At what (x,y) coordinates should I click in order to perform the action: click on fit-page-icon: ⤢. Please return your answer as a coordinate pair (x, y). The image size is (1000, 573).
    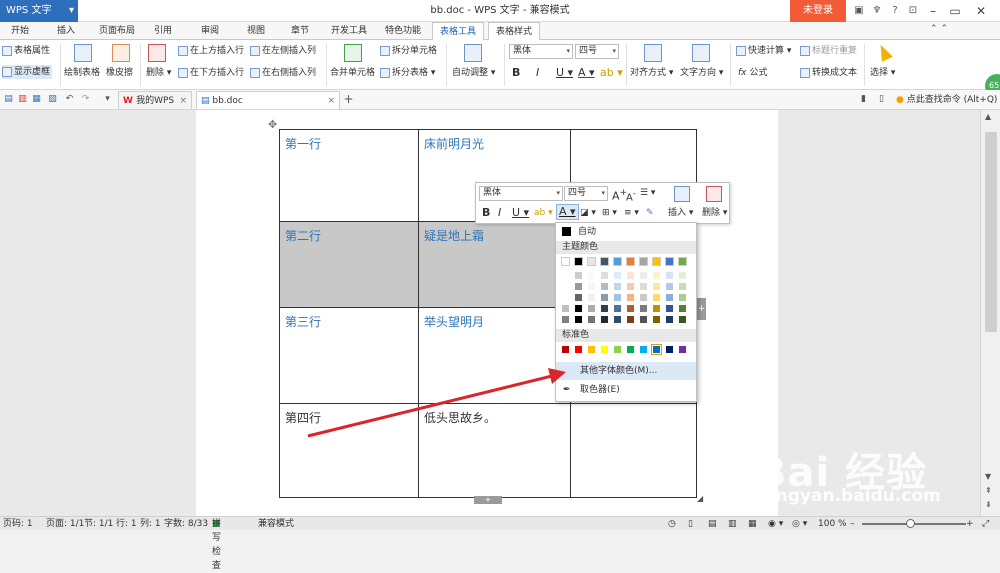
    Looking at the image, I should click on (985, 524).